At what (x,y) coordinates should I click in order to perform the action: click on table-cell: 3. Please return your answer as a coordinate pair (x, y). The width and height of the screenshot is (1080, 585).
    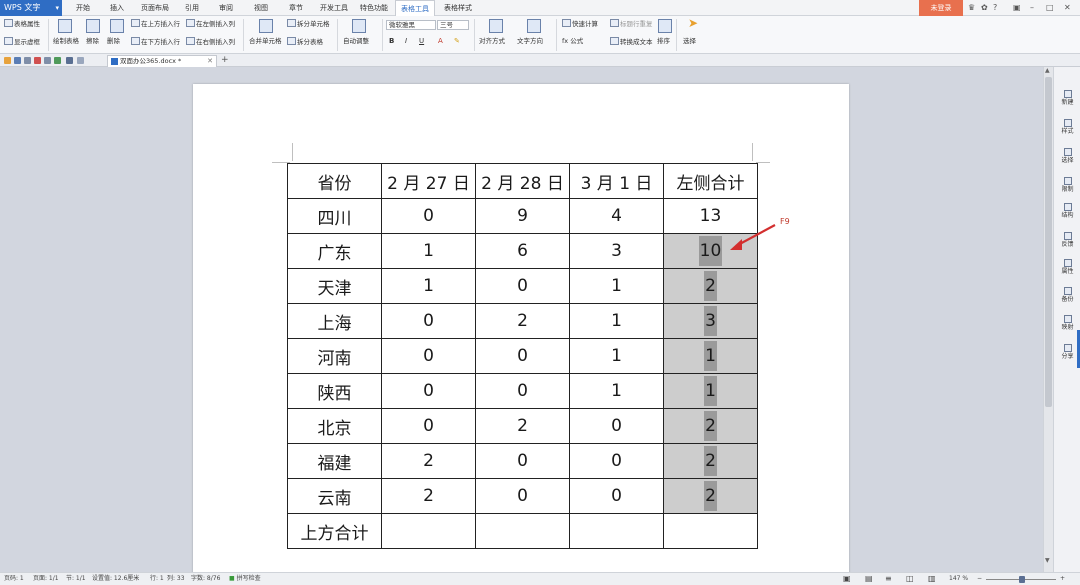
    Looking at the image, I should click on (616, 251).